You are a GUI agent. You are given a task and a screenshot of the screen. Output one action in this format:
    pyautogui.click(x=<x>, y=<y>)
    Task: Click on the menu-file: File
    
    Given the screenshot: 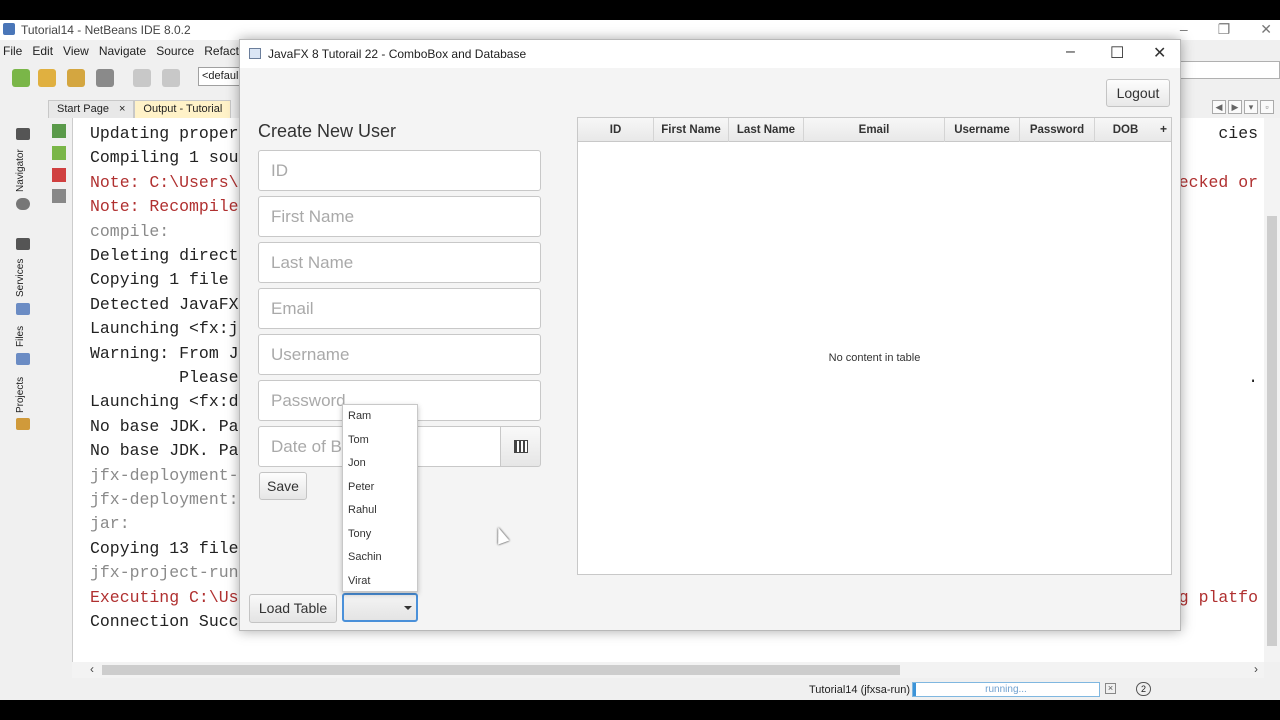 What is the action you would take?
    pyautogui.click(x=12, y=51)
    